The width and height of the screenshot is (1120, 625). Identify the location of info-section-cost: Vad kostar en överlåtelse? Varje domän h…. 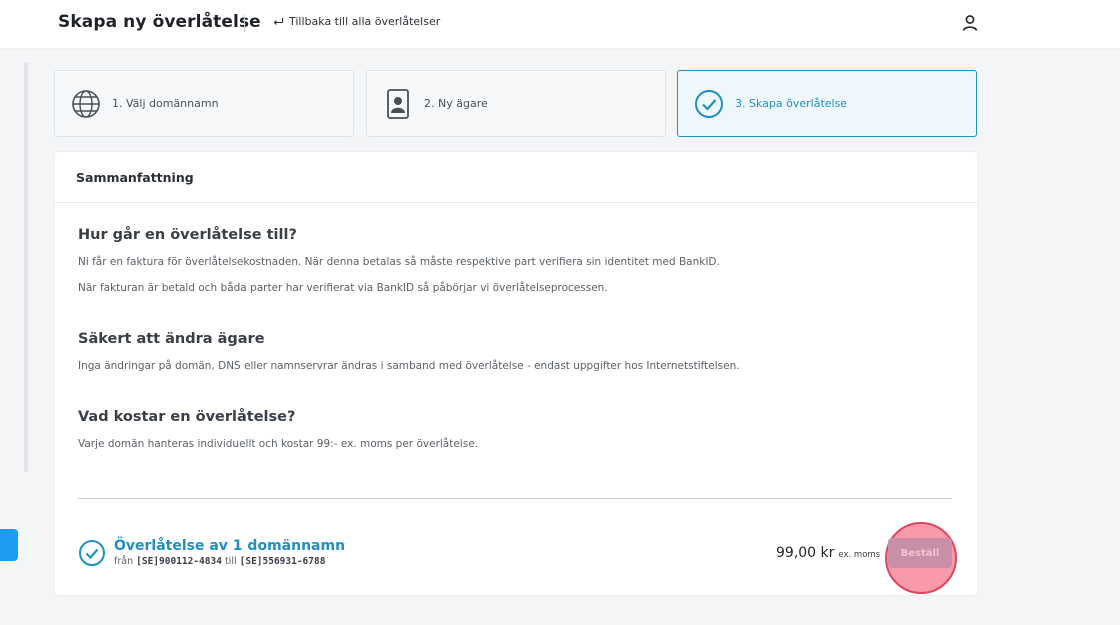
(278, 436).